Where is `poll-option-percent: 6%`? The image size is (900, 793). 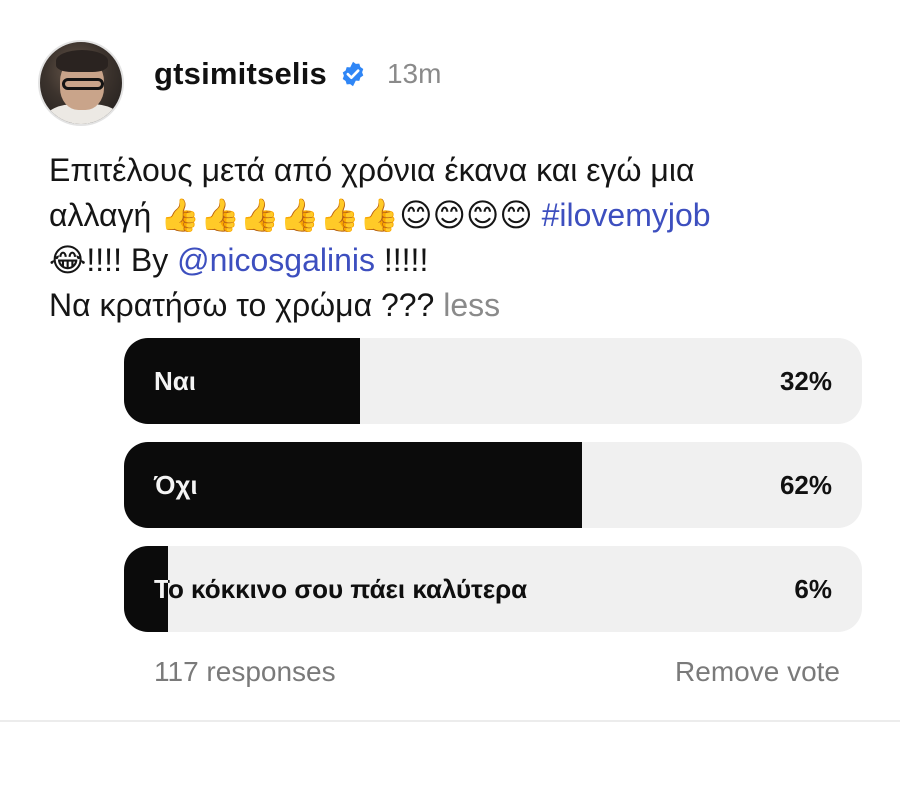 poll-option-percent: 6% is located at coordinates (813, 589).